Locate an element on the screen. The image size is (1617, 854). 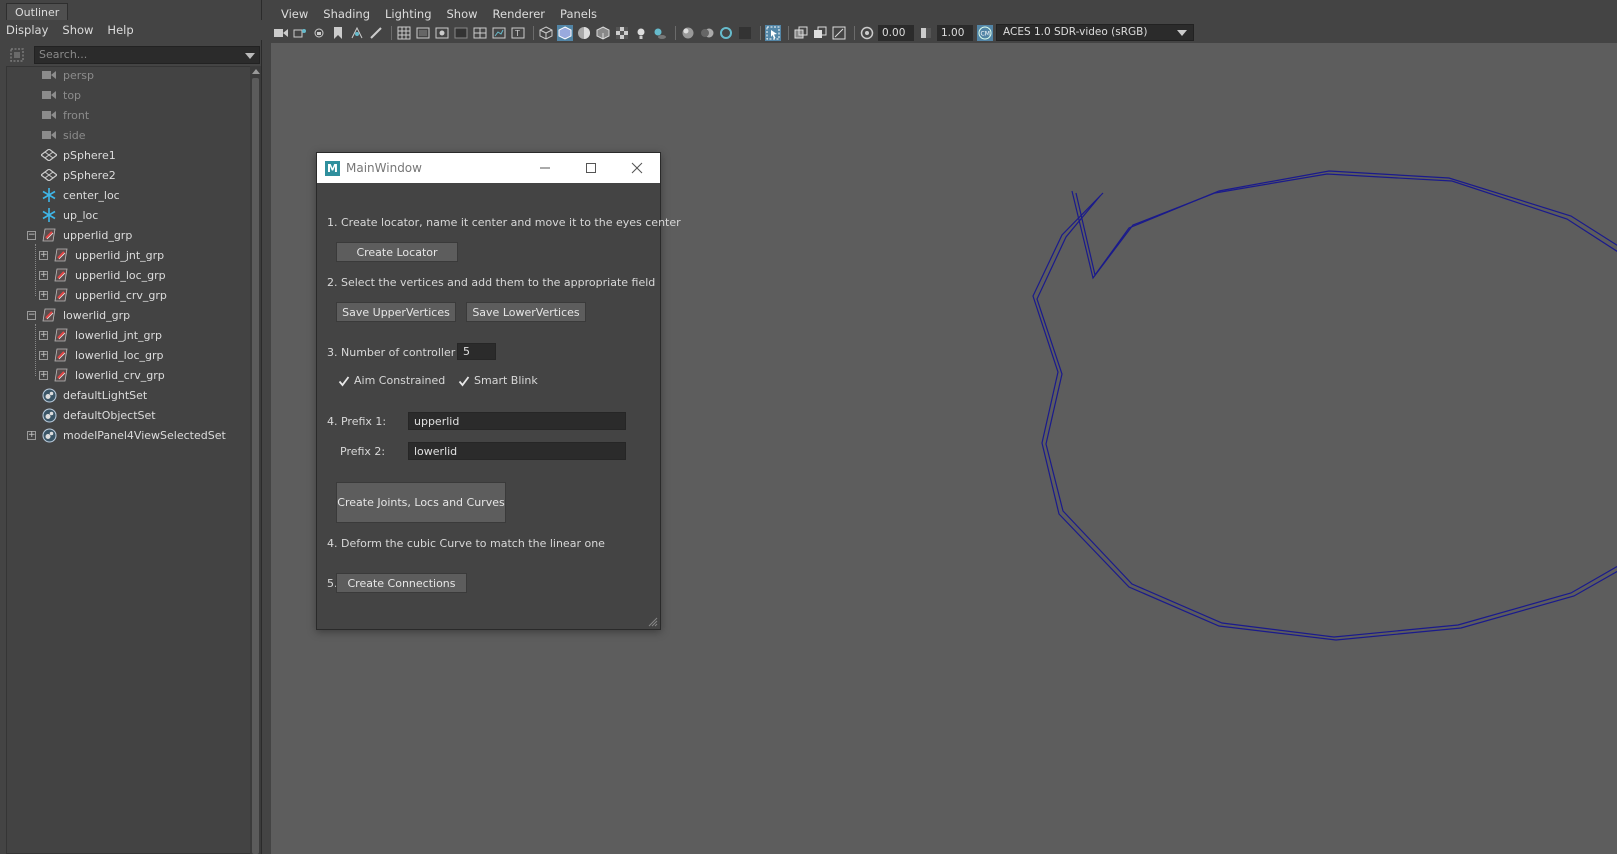
outliner-menu-help: Help is located at coordinates (120, 30).